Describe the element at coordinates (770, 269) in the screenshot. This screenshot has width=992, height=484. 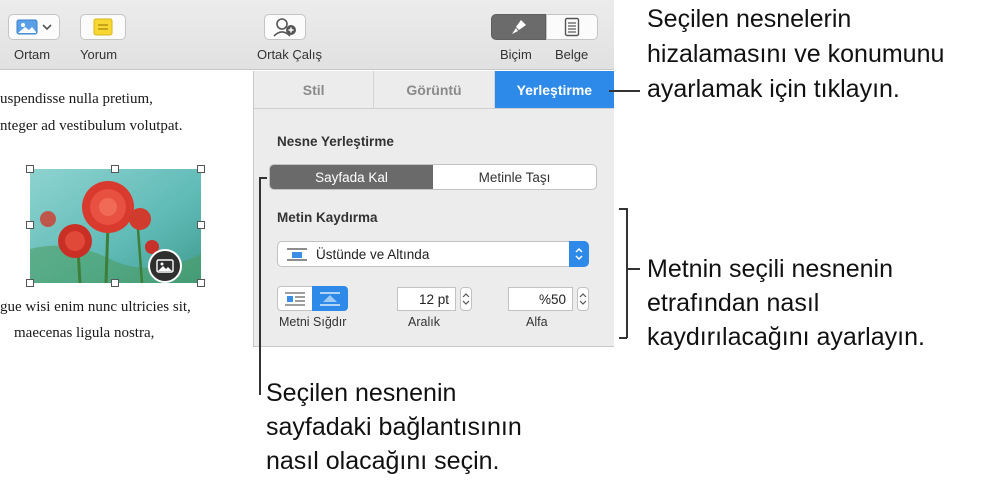
I see `callout-text: Metnin seçili nesnenin` at that location.